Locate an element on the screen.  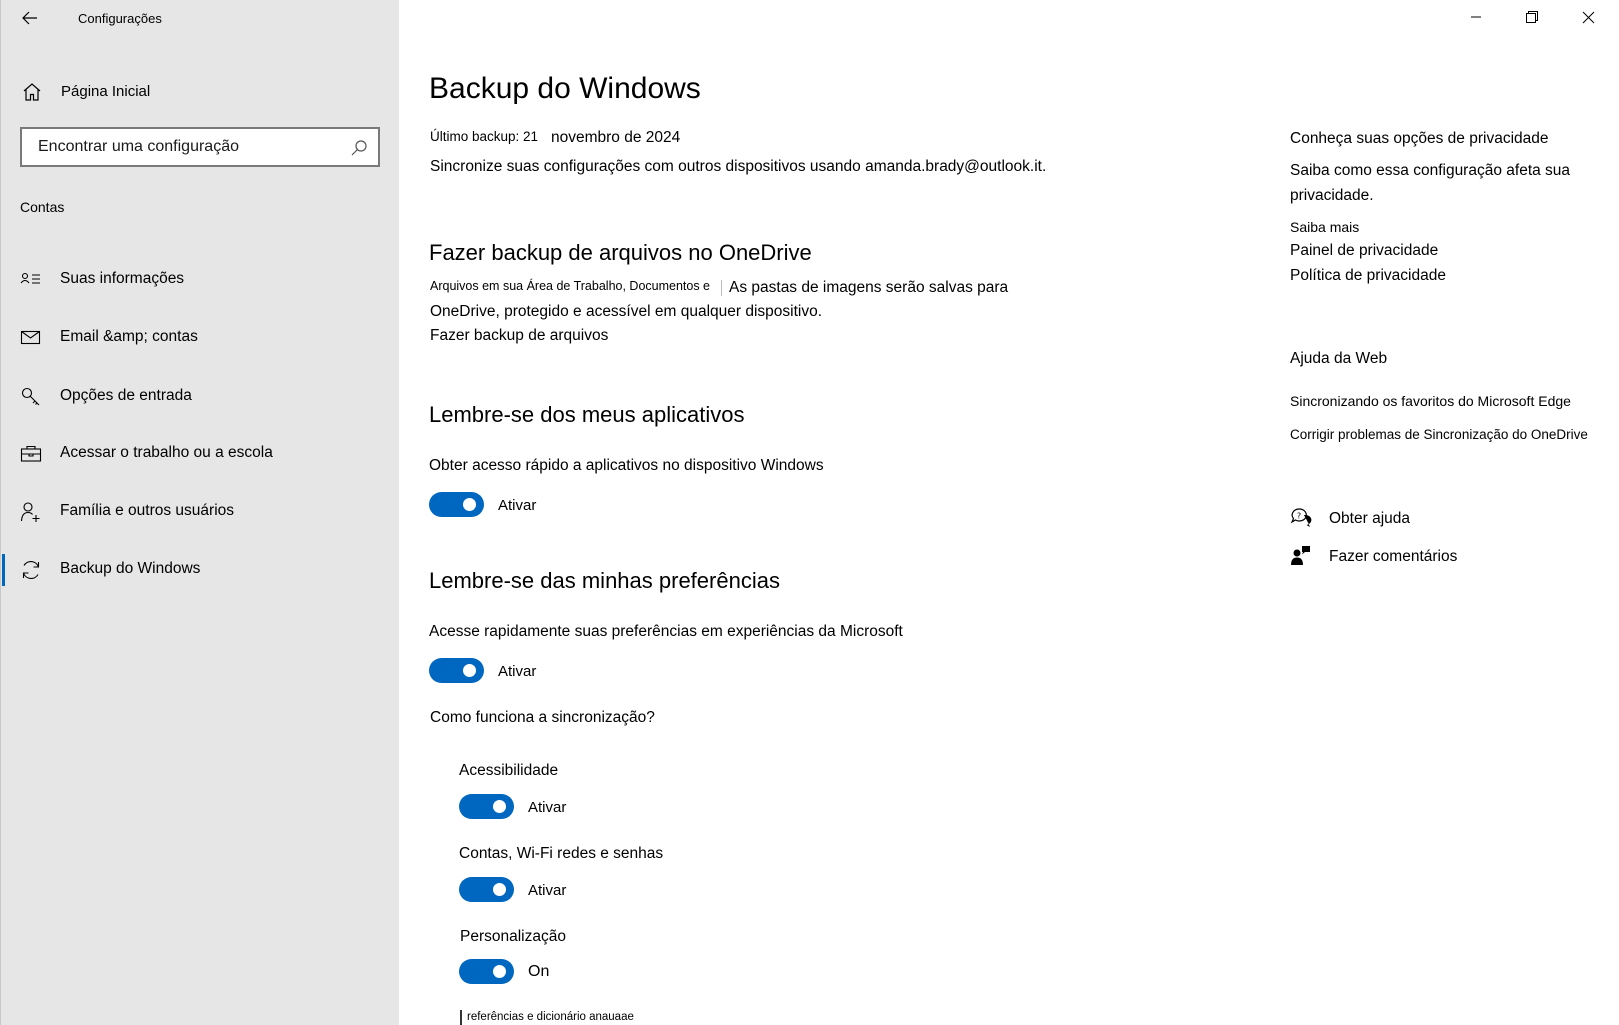
briefcase-icon is located at coordinates (31, 453).